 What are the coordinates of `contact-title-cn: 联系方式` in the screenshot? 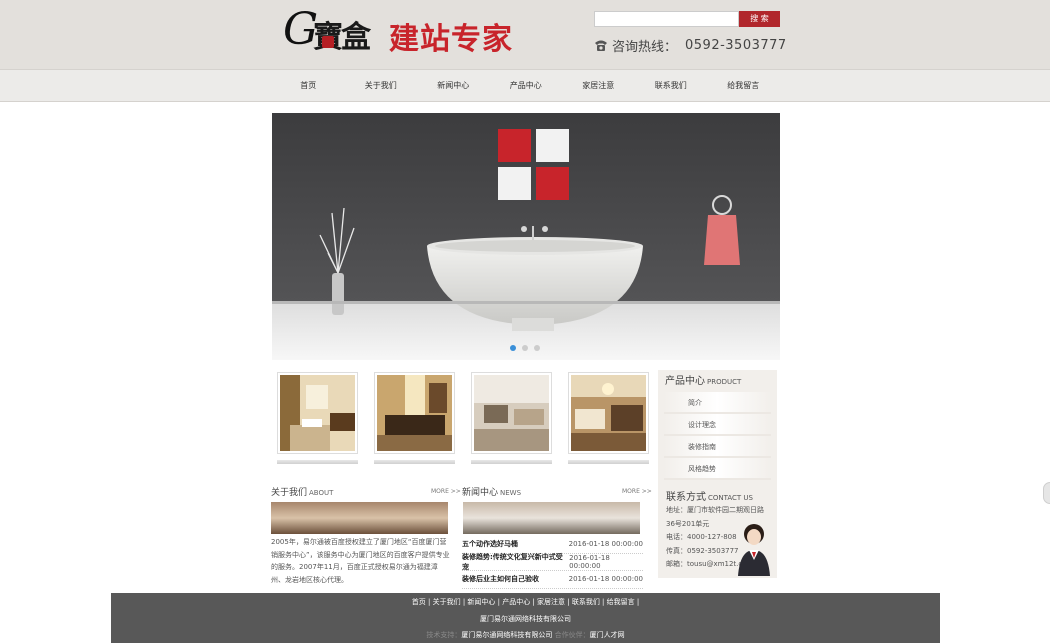 It's located at (686, 497).